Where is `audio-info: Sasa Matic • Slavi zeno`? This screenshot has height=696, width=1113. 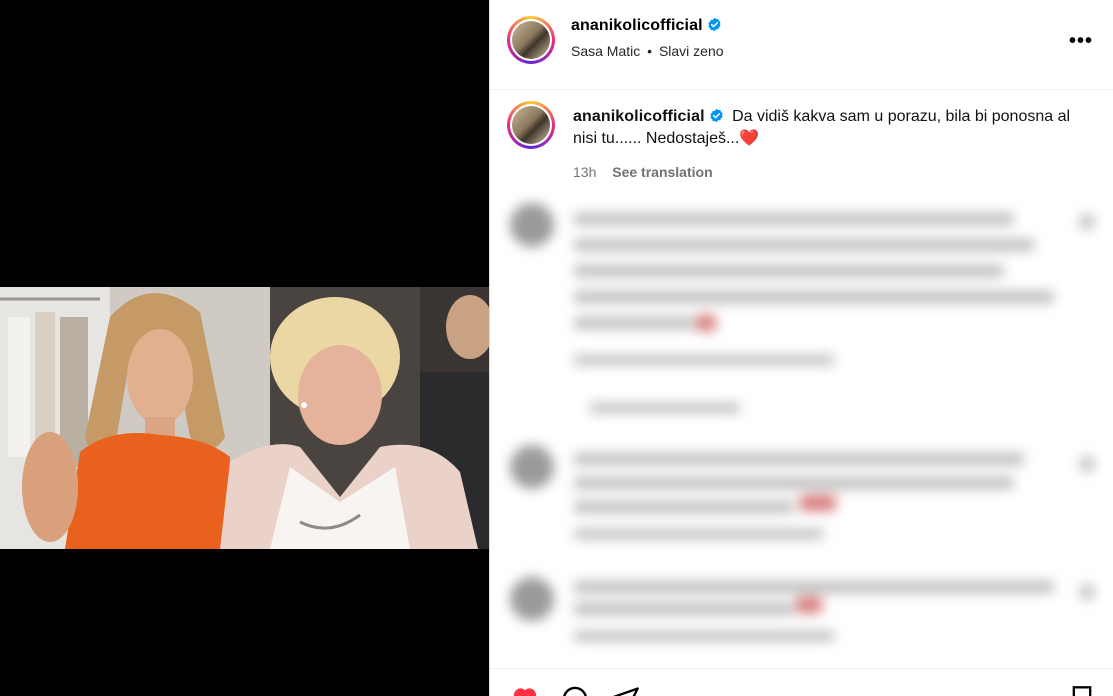 audio-info: Sasa Matic • Slavi zeno is located at coordinates (647, 51).